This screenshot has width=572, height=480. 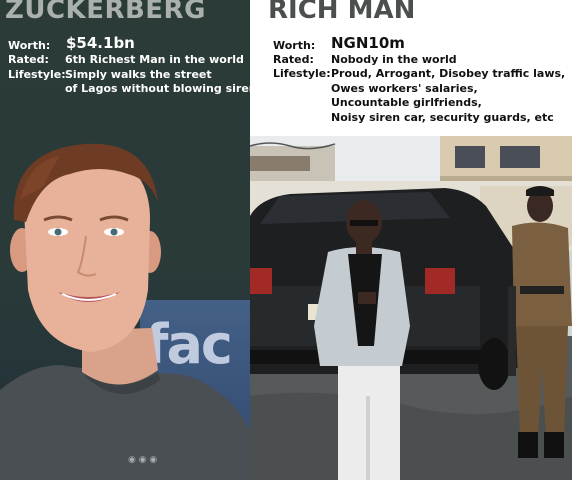 I want to click on rich-man-title: RICH MAN, so click(x=342, y=12).